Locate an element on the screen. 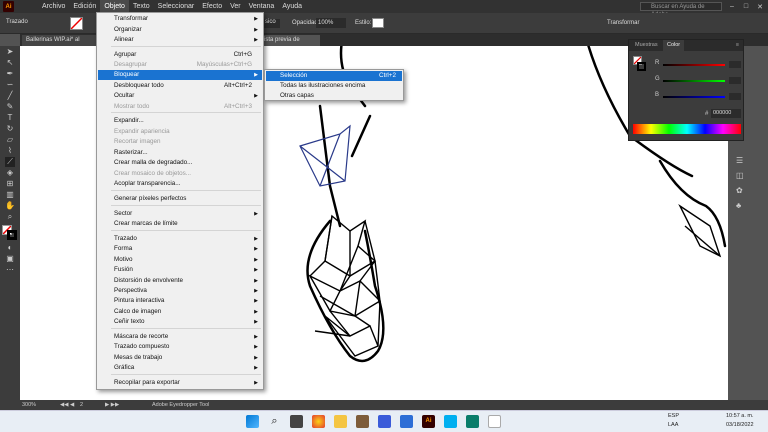 Image resolution: width=768 pixels, height=432 pixels. tab-muestras: Muestras is located at coordinates (646, 45).